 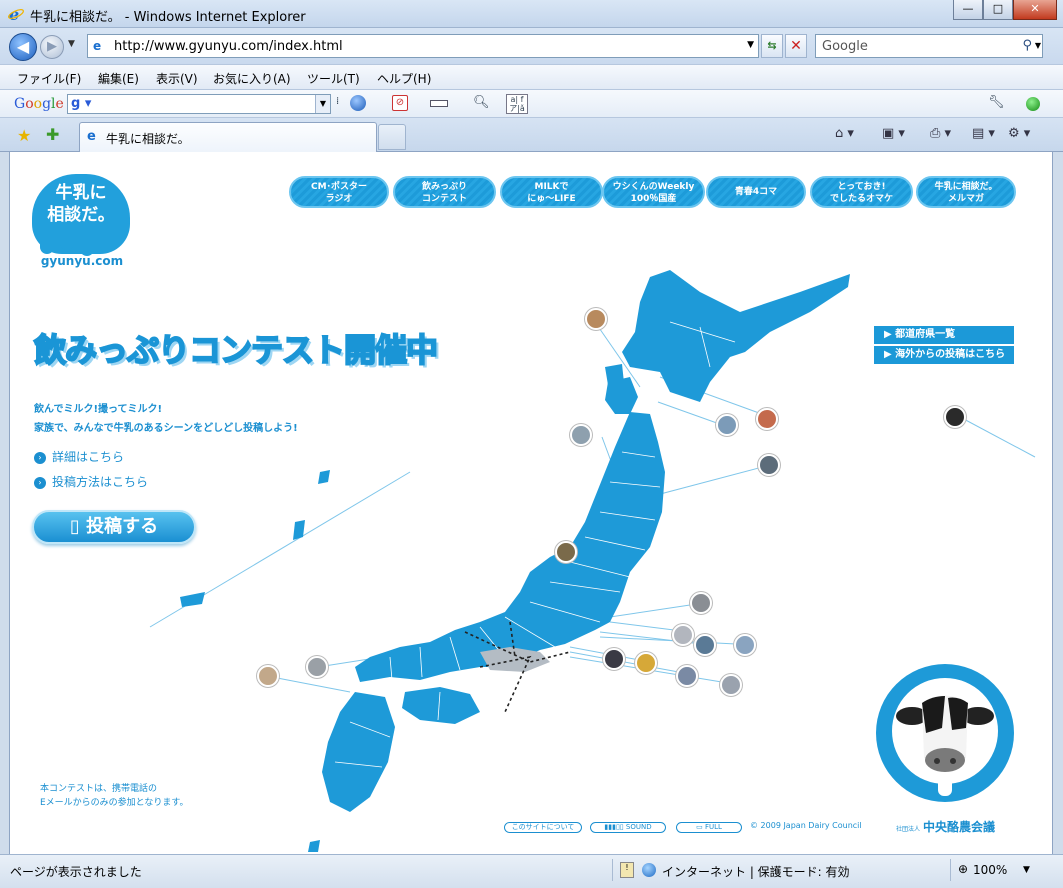 What do you see at coordinates (91, 481) in the screenshot?
I see `how-to-post-link: › 投稿方法はこちら` at bounding box center [91, 481].